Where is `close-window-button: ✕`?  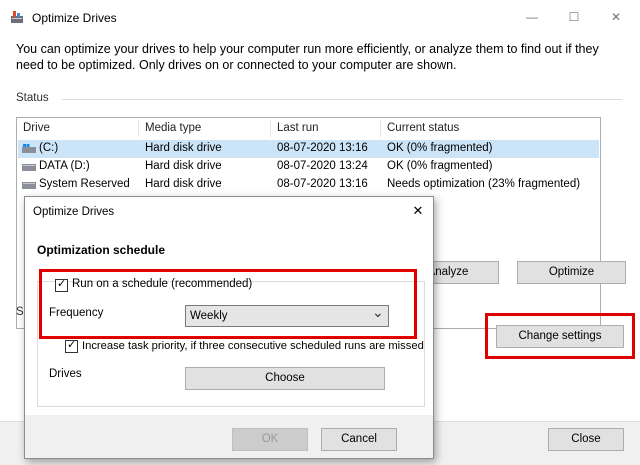
close-window-button: ✕ is located at coordinates (616, 17).